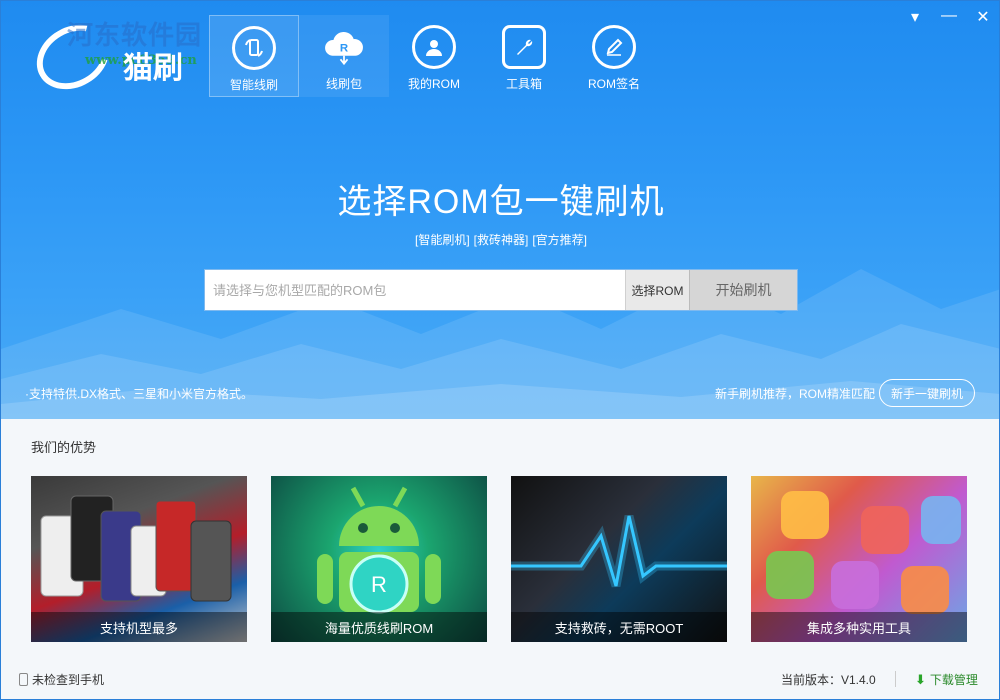 The image size is (1000, 700). What do you see at coordinates (915, 17) in the screenshot?
I see `menu-dropdown-icon: ▾` at bounding box center [915, 17].